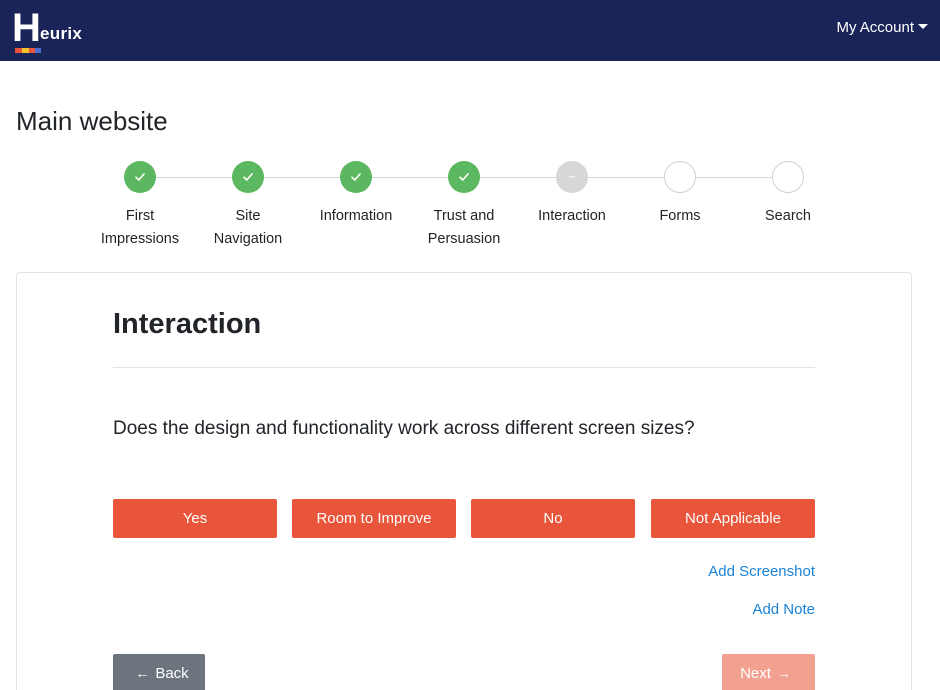  What do you see at coordinates (470, 30) in the screenshot?
I see `top-navbar: H eurix My Account` at bounding box center [470, 30].